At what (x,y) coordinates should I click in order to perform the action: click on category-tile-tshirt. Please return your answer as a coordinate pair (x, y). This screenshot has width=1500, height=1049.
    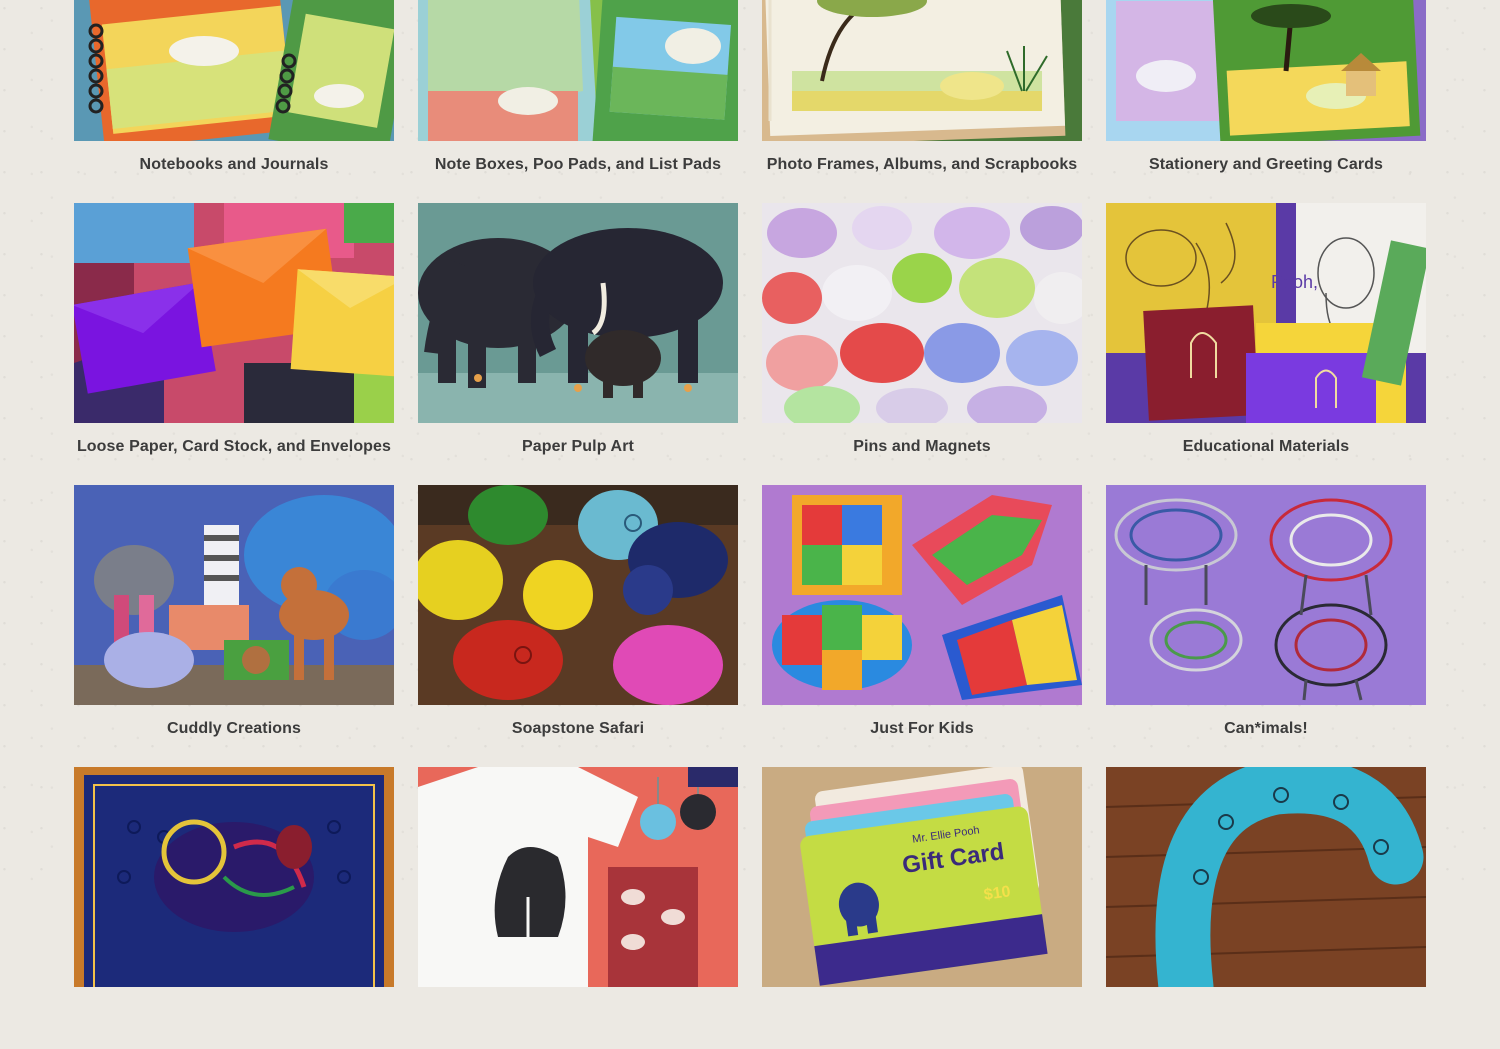
    Looking at the image, I should click on (578, 908).